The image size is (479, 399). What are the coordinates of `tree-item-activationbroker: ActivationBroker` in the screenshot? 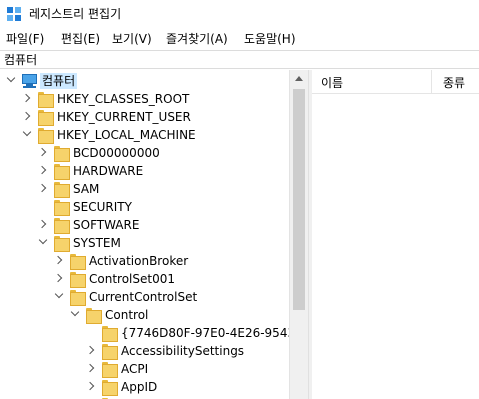 It's located at (144, 261).